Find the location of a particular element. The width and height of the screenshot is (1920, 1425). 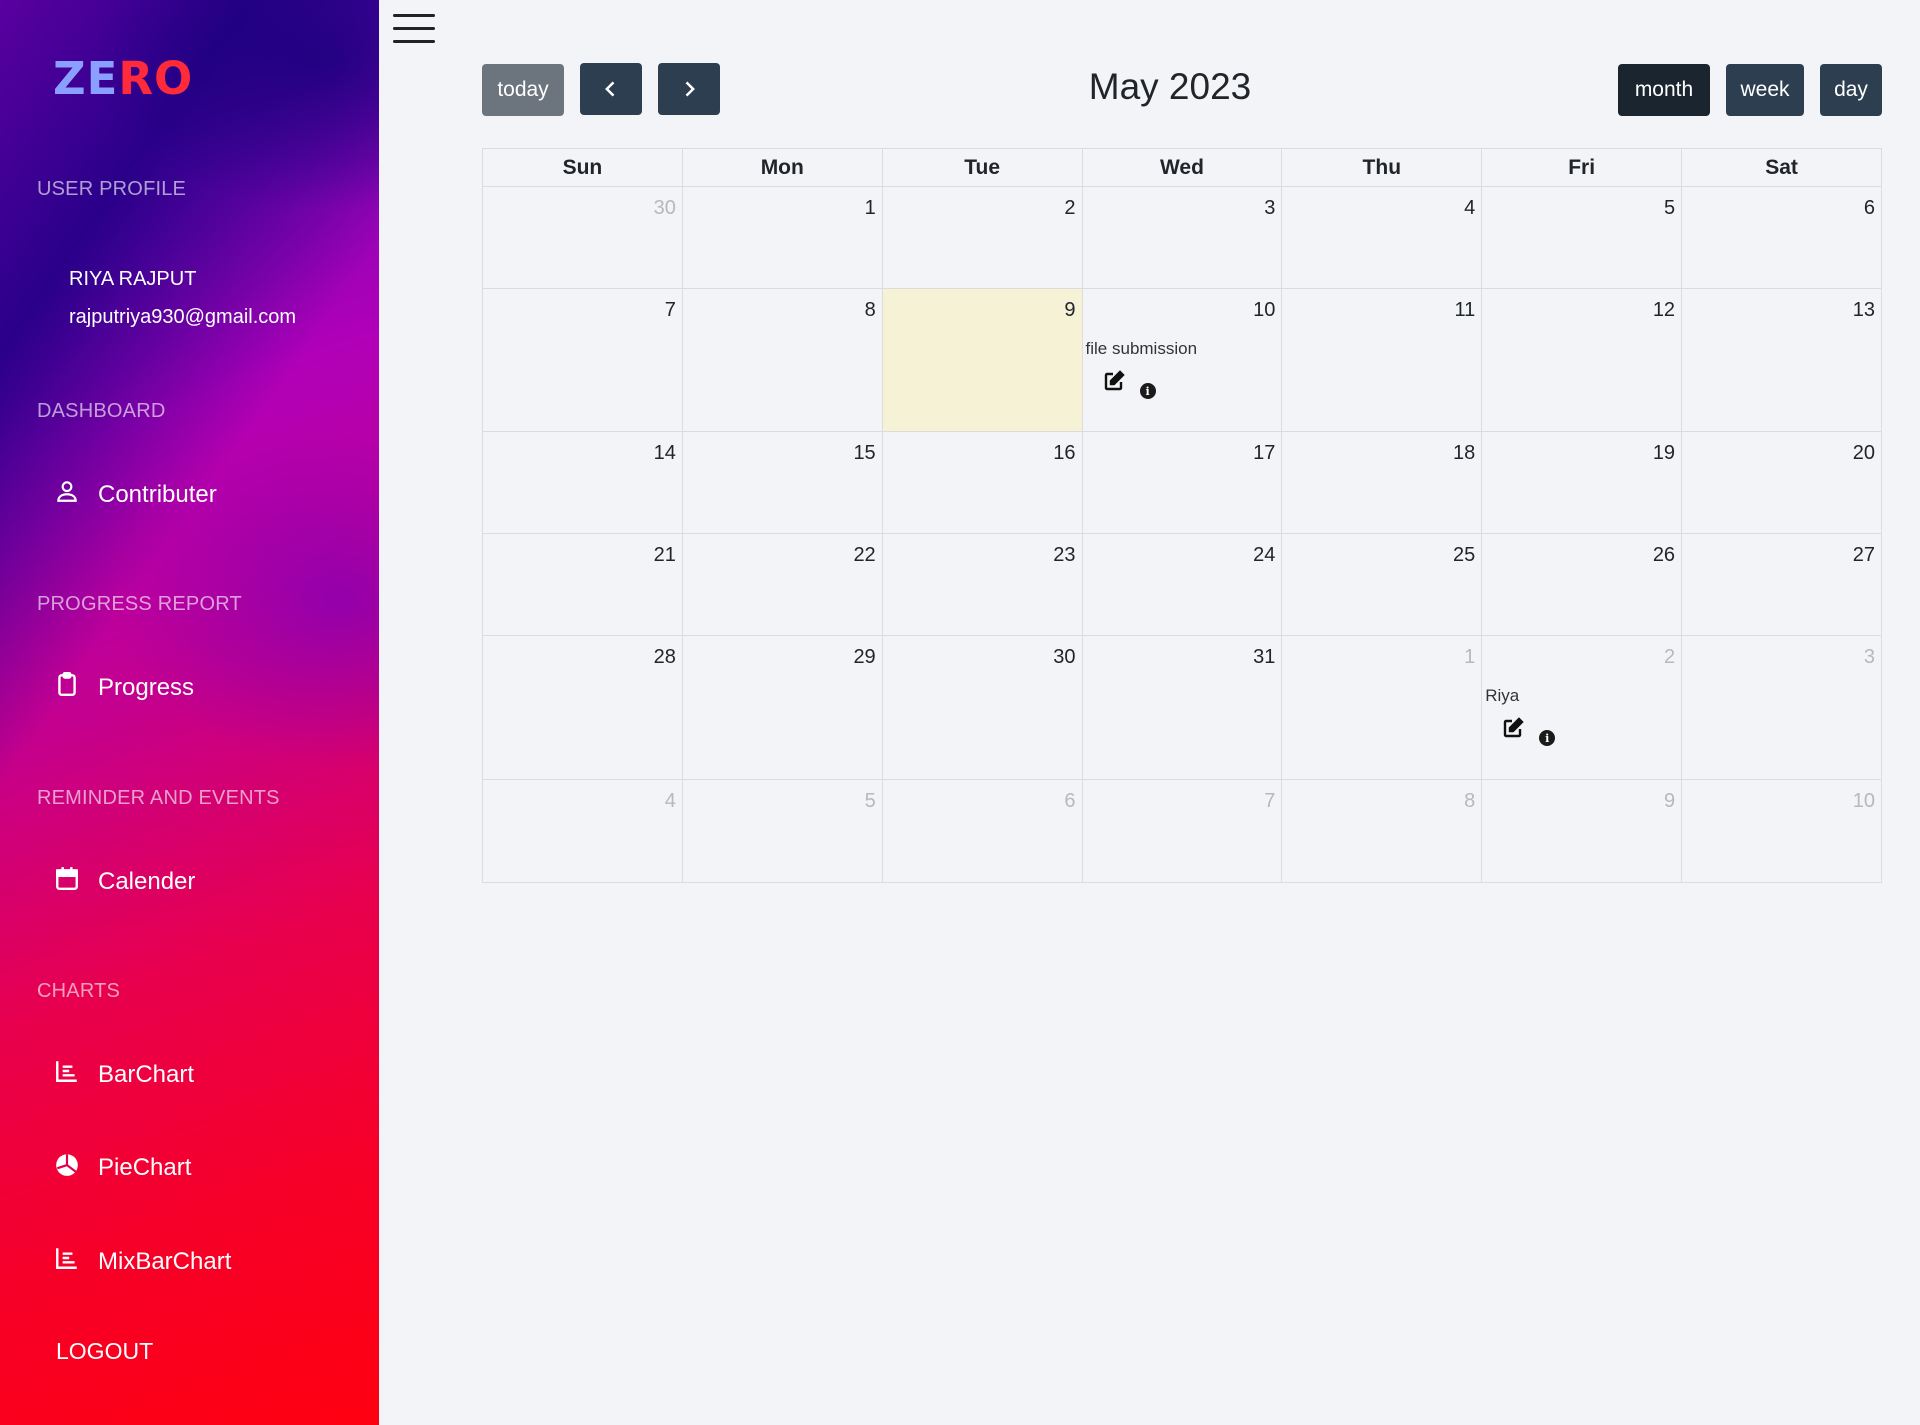

day-number: 9 is located at coordinates (1669, 801).